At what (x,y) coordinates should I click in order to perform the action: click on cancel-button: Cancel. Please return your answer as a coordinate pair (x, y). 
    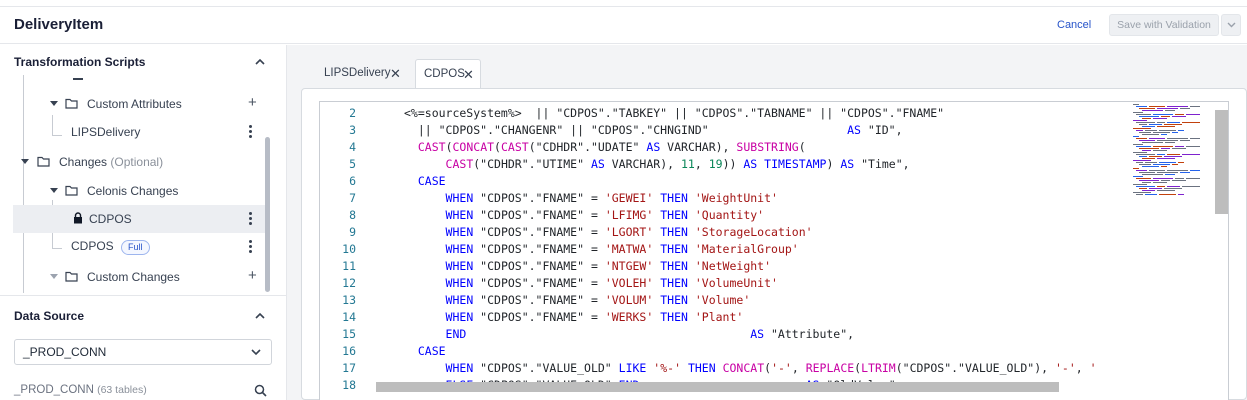
    Looking at the image, I should click on (1074, 25).